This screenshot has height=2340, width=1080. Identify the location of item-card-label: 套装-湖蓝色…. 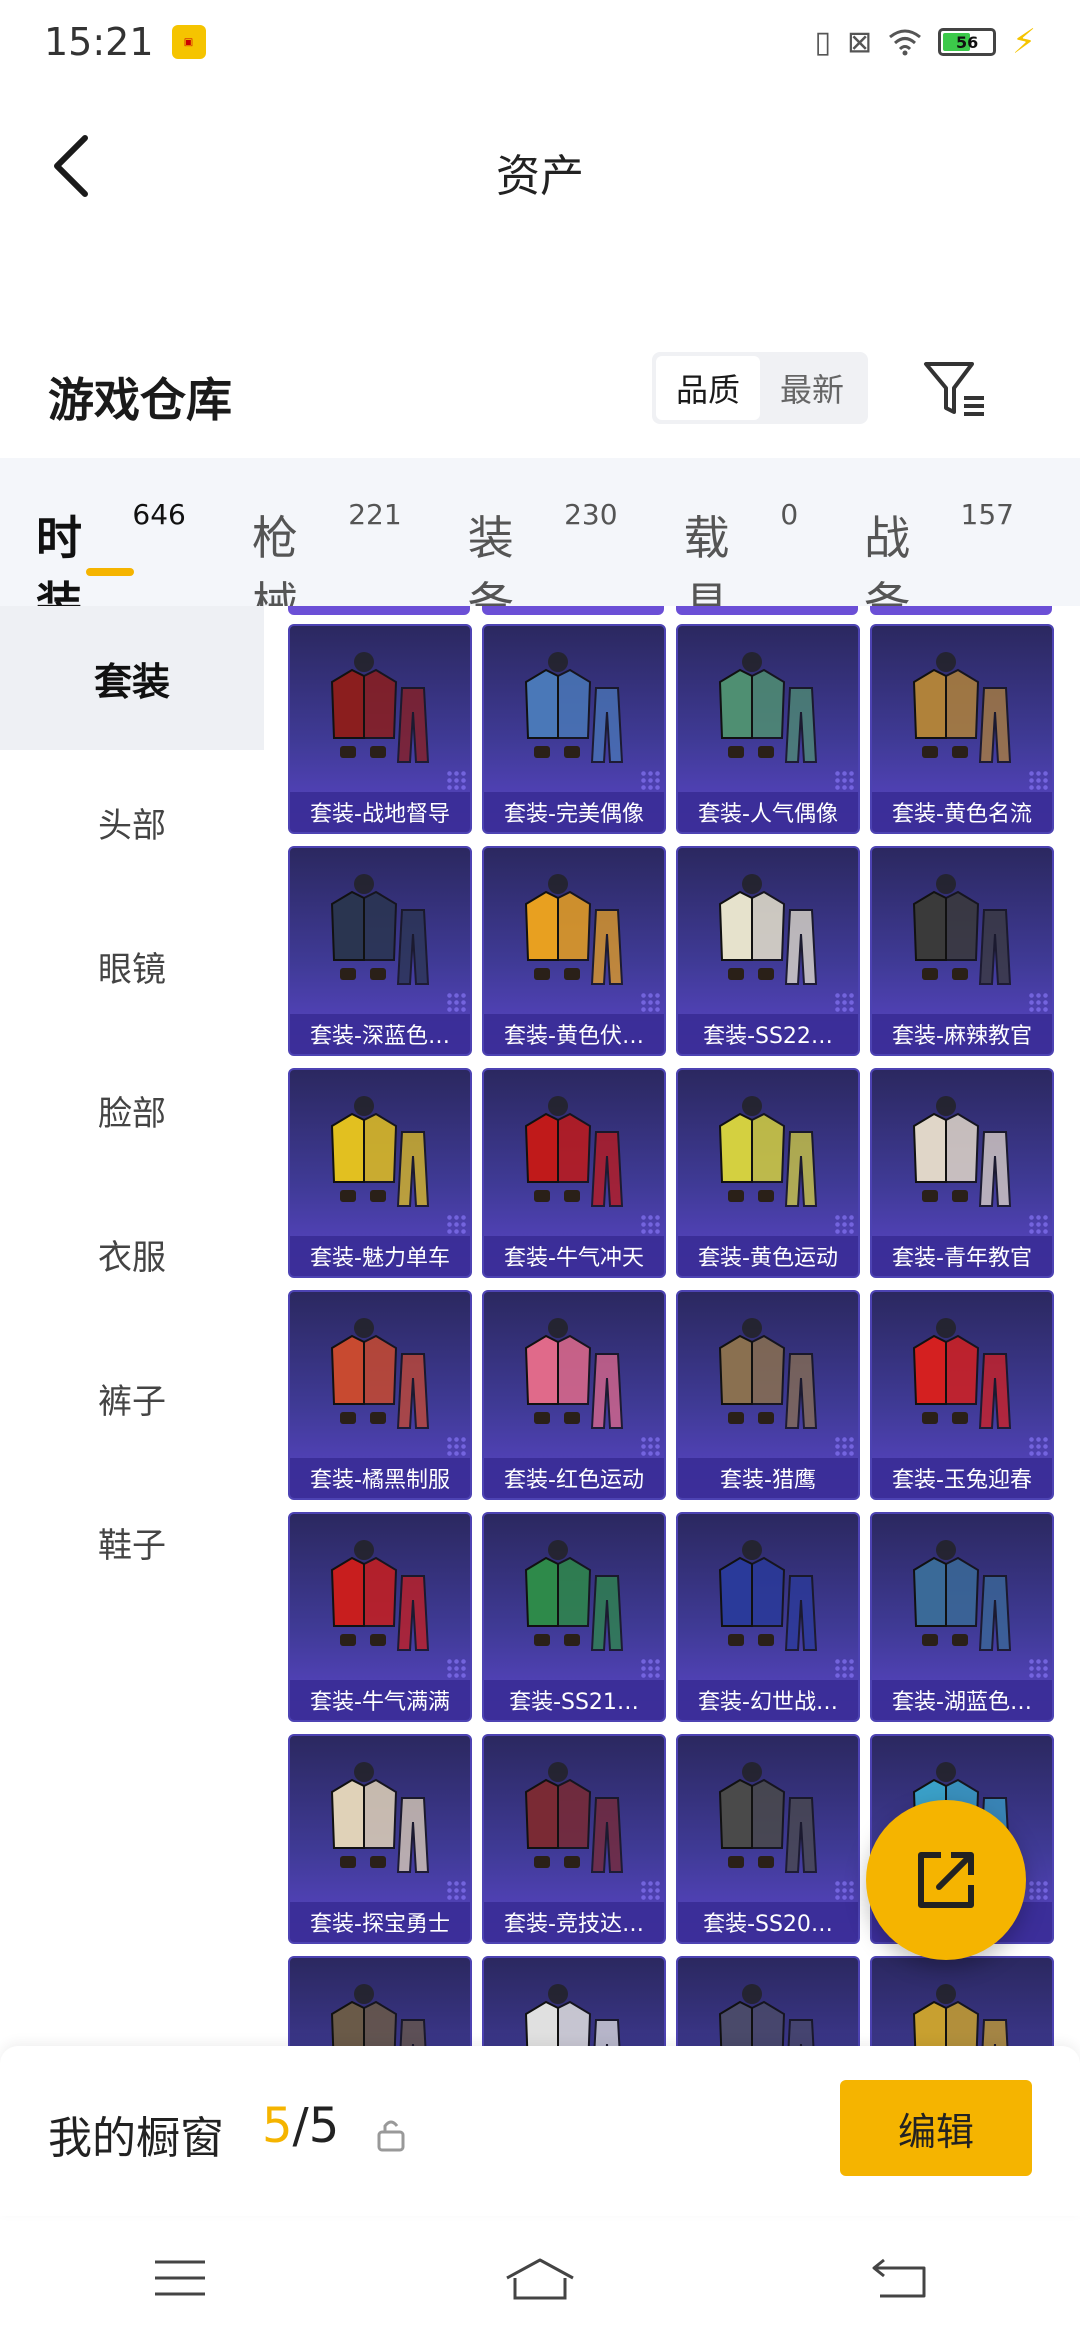
(962, 1700).